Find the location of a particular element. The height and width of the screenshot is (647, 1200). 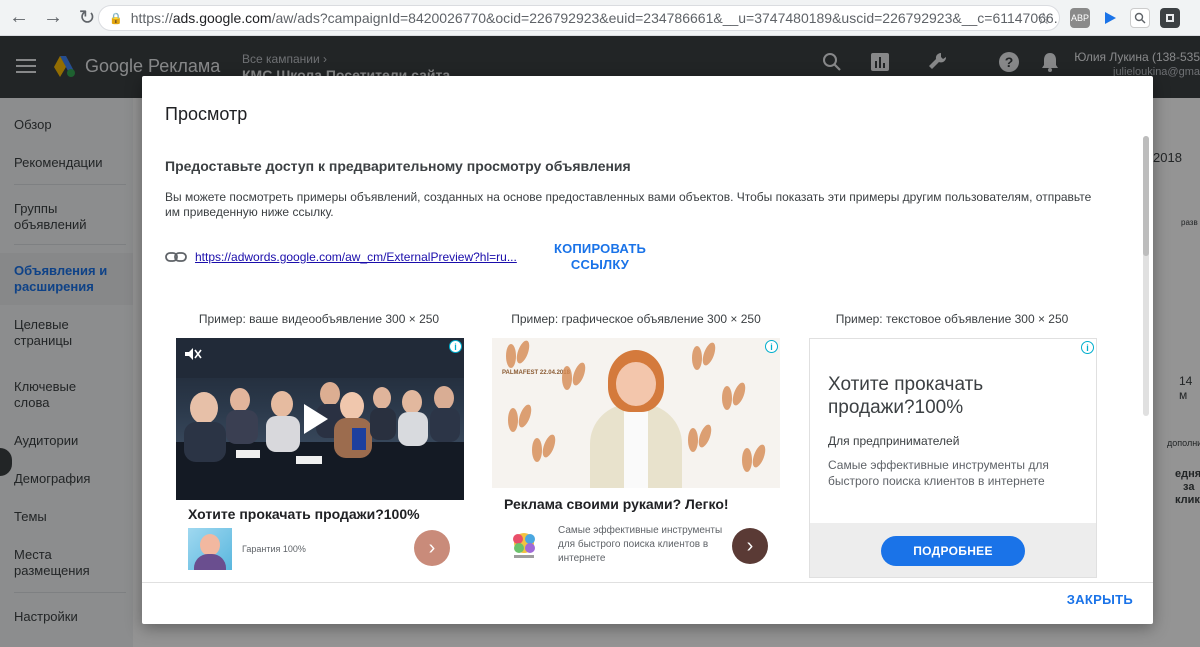

image-ad-logo-icon is located at coordinates (524, 545).